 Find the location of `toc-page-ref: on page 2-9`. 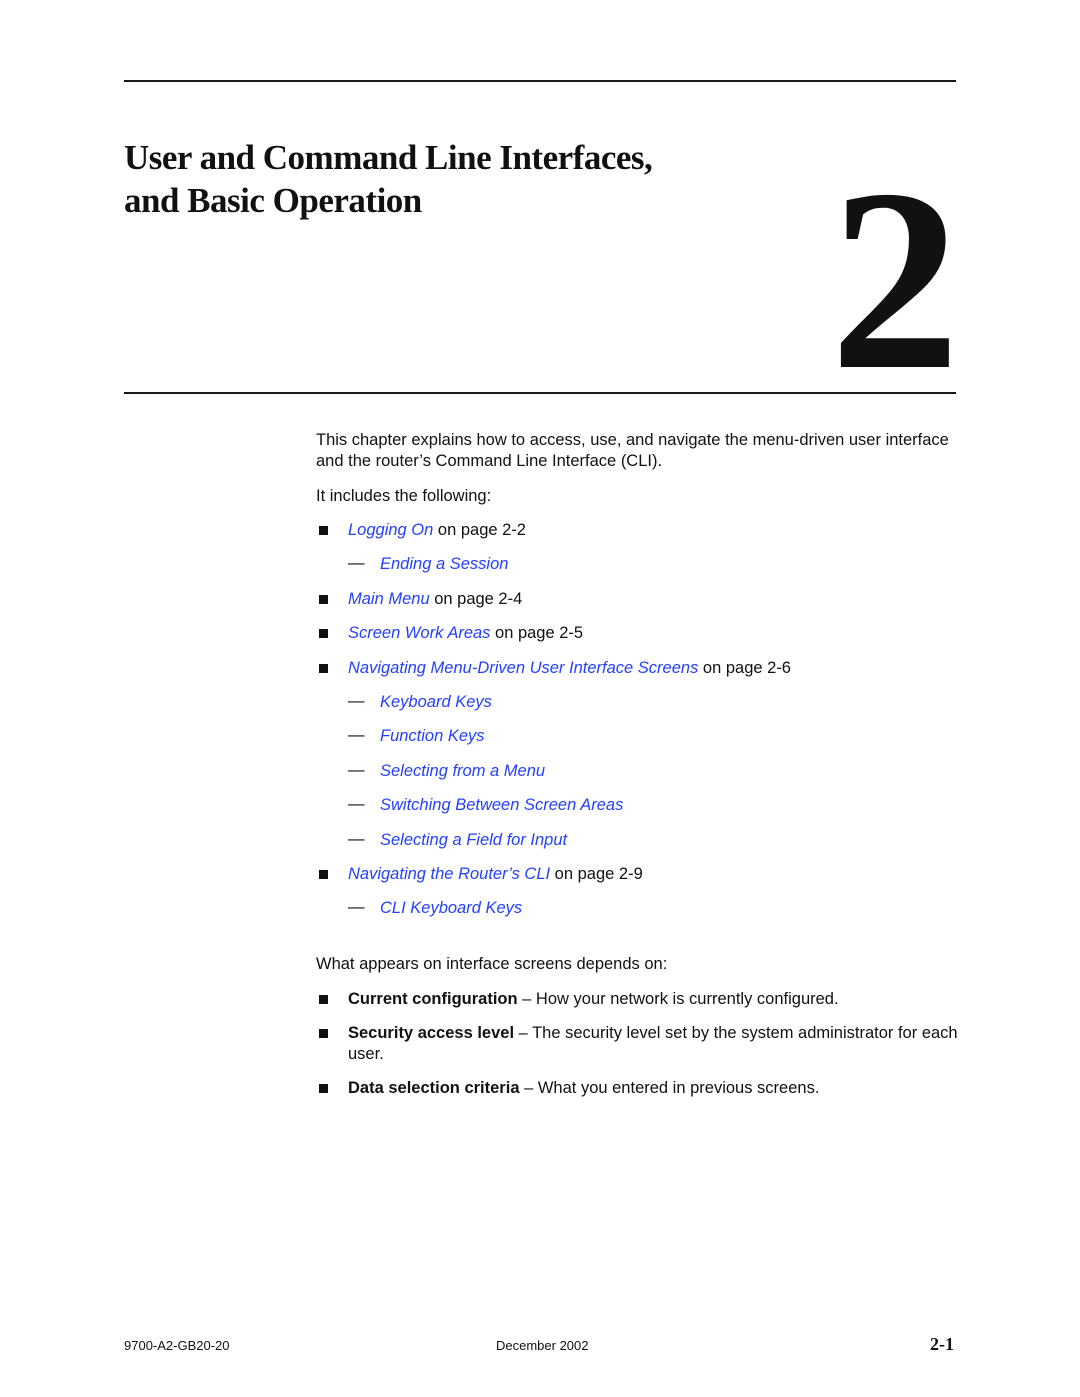

toc-page-ref: on page 2-9 is located at coordinates (596, 874).